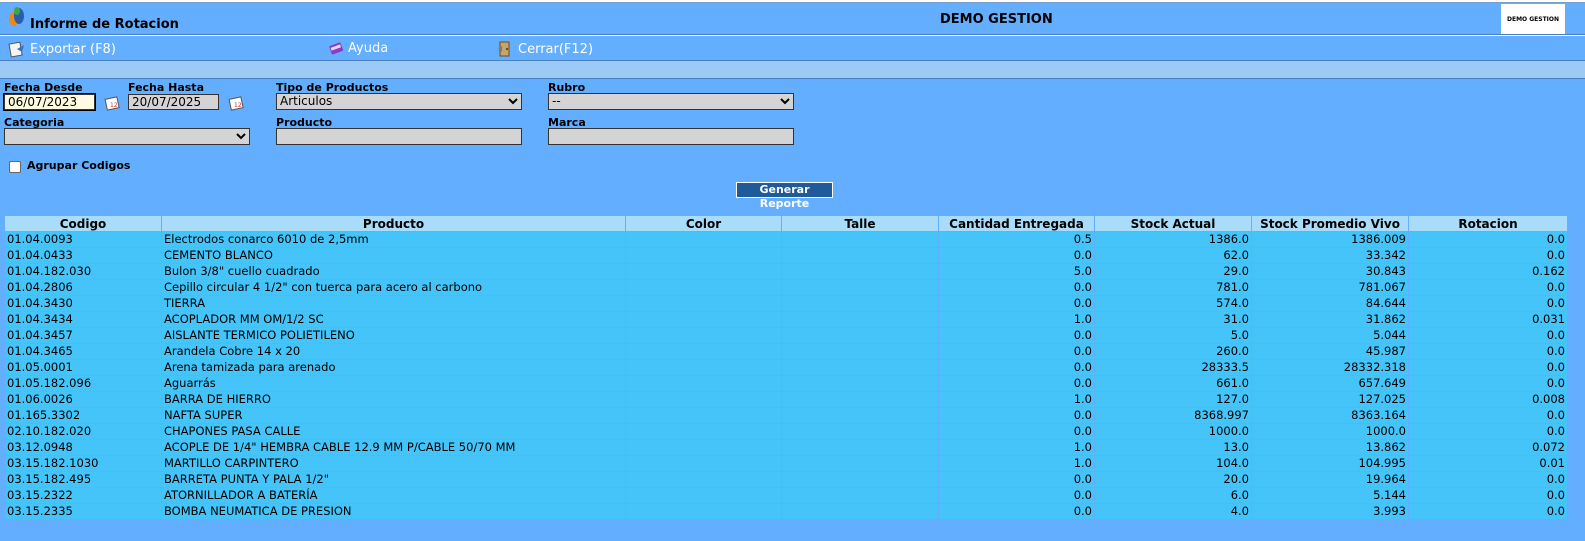  I want to click on column-header: Producto, so click(393, 223).